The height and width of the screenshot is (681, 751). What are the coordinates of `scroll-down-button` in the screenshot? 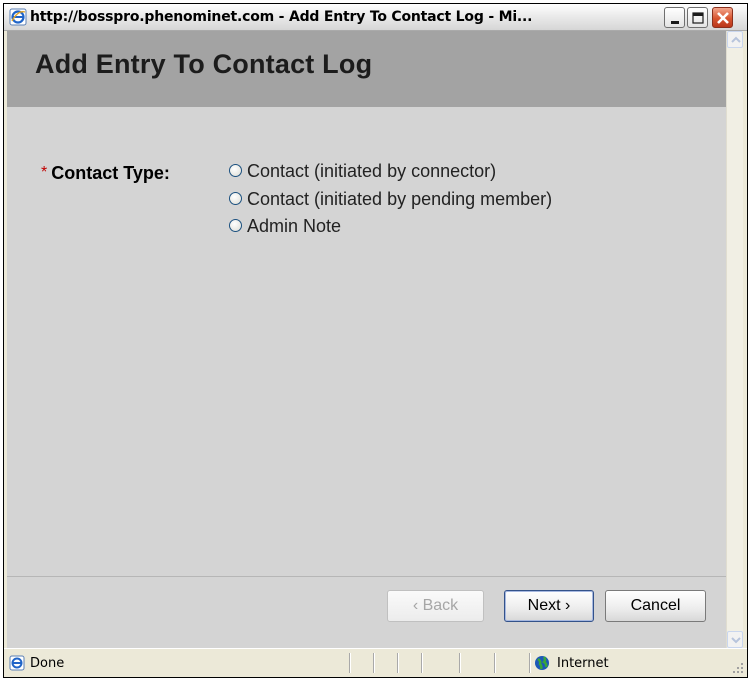 It's located at (735, 639).